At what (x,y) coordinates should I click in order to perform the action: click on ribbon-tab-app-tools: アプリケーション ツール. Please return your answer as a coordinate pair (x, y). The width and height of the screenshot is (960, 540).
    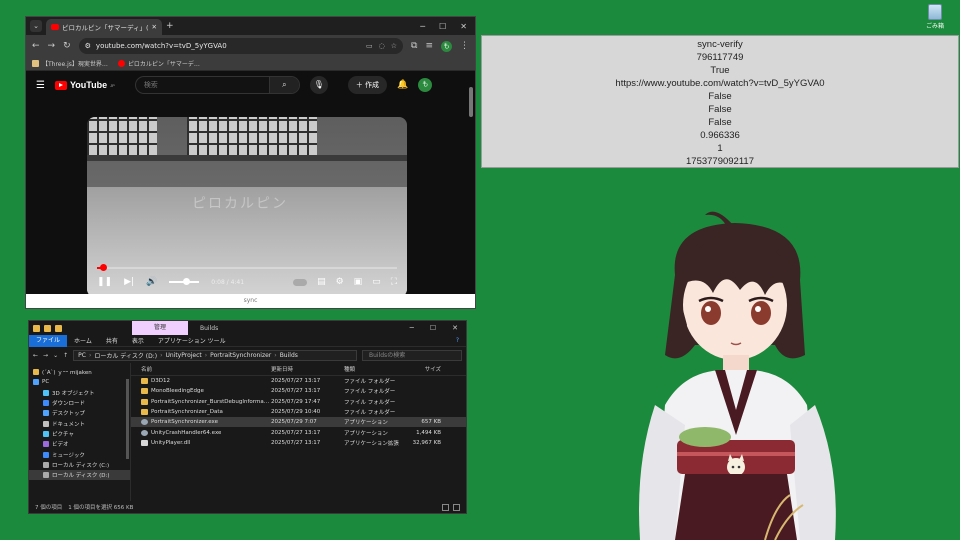
    Looking at the image, I should click on (192, 340).